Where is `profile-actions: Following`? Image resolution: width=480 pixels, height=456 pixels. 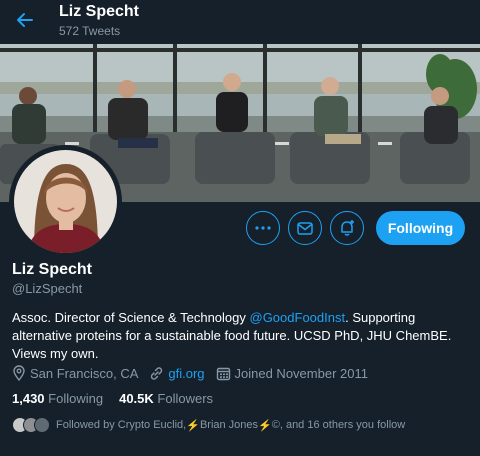
profile-actions: Following is located at coordinates (355, 228).